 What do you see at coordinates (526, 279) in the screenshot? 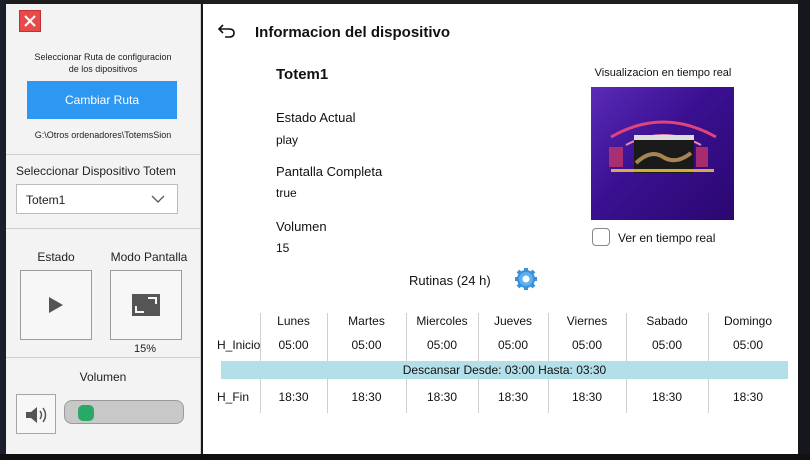
I see `gear-icon` at bounding box center [526, 279].